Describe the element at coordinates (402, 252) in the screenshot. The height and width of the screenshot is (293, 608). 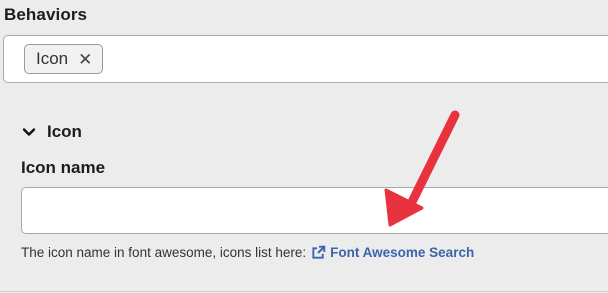
I see `font-awesome-search-label: Font Awesome Search` at that location.